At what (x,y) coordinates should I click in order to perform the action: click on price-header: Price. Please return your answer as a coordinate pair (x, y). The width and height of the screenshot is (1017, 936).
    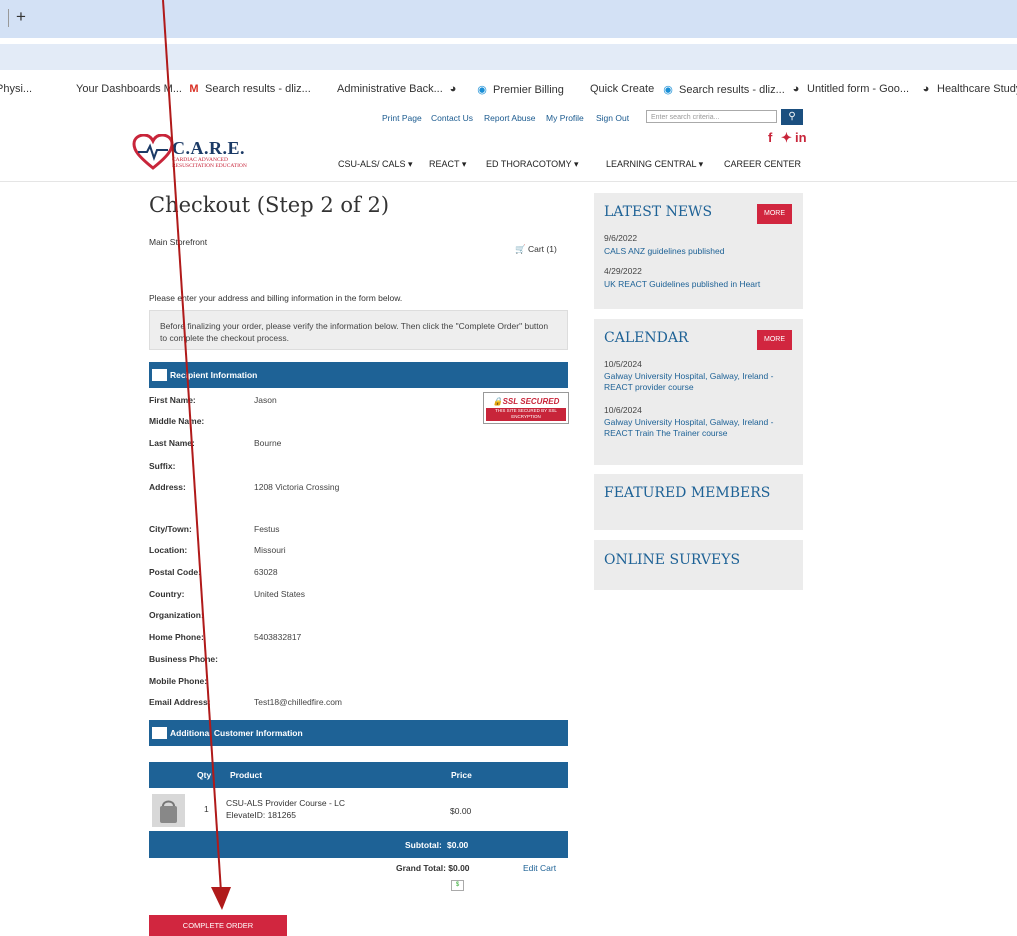
    Looking at the image, I should click on (461, 775).